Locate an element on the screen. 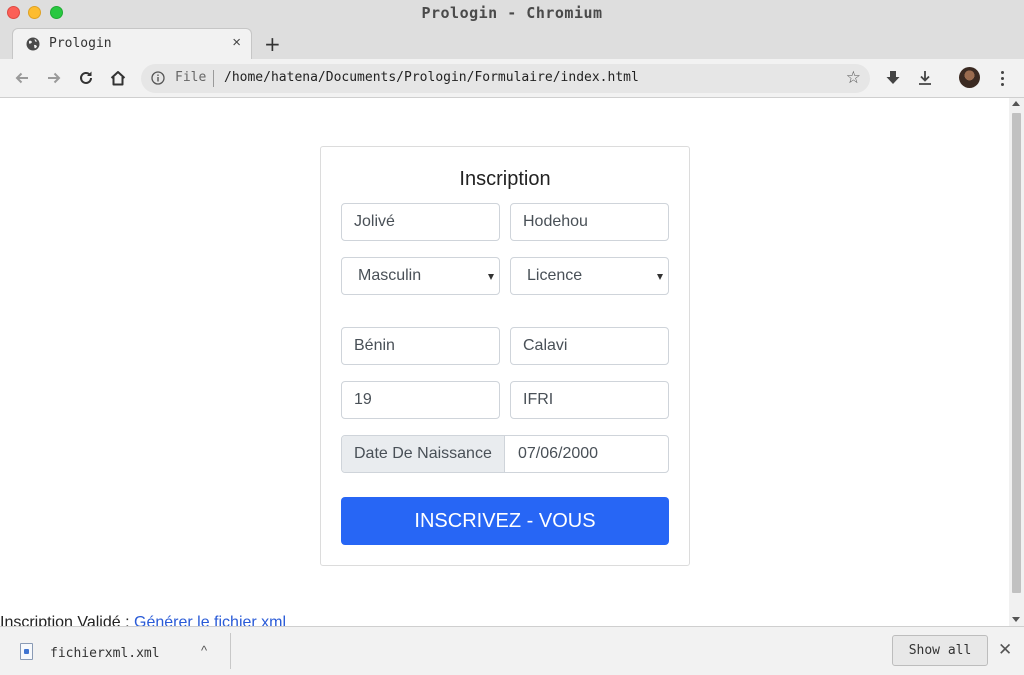 The width and height of the screenshot is (1024, 675). form-title: Inscription is located at coordinates (505, 179).